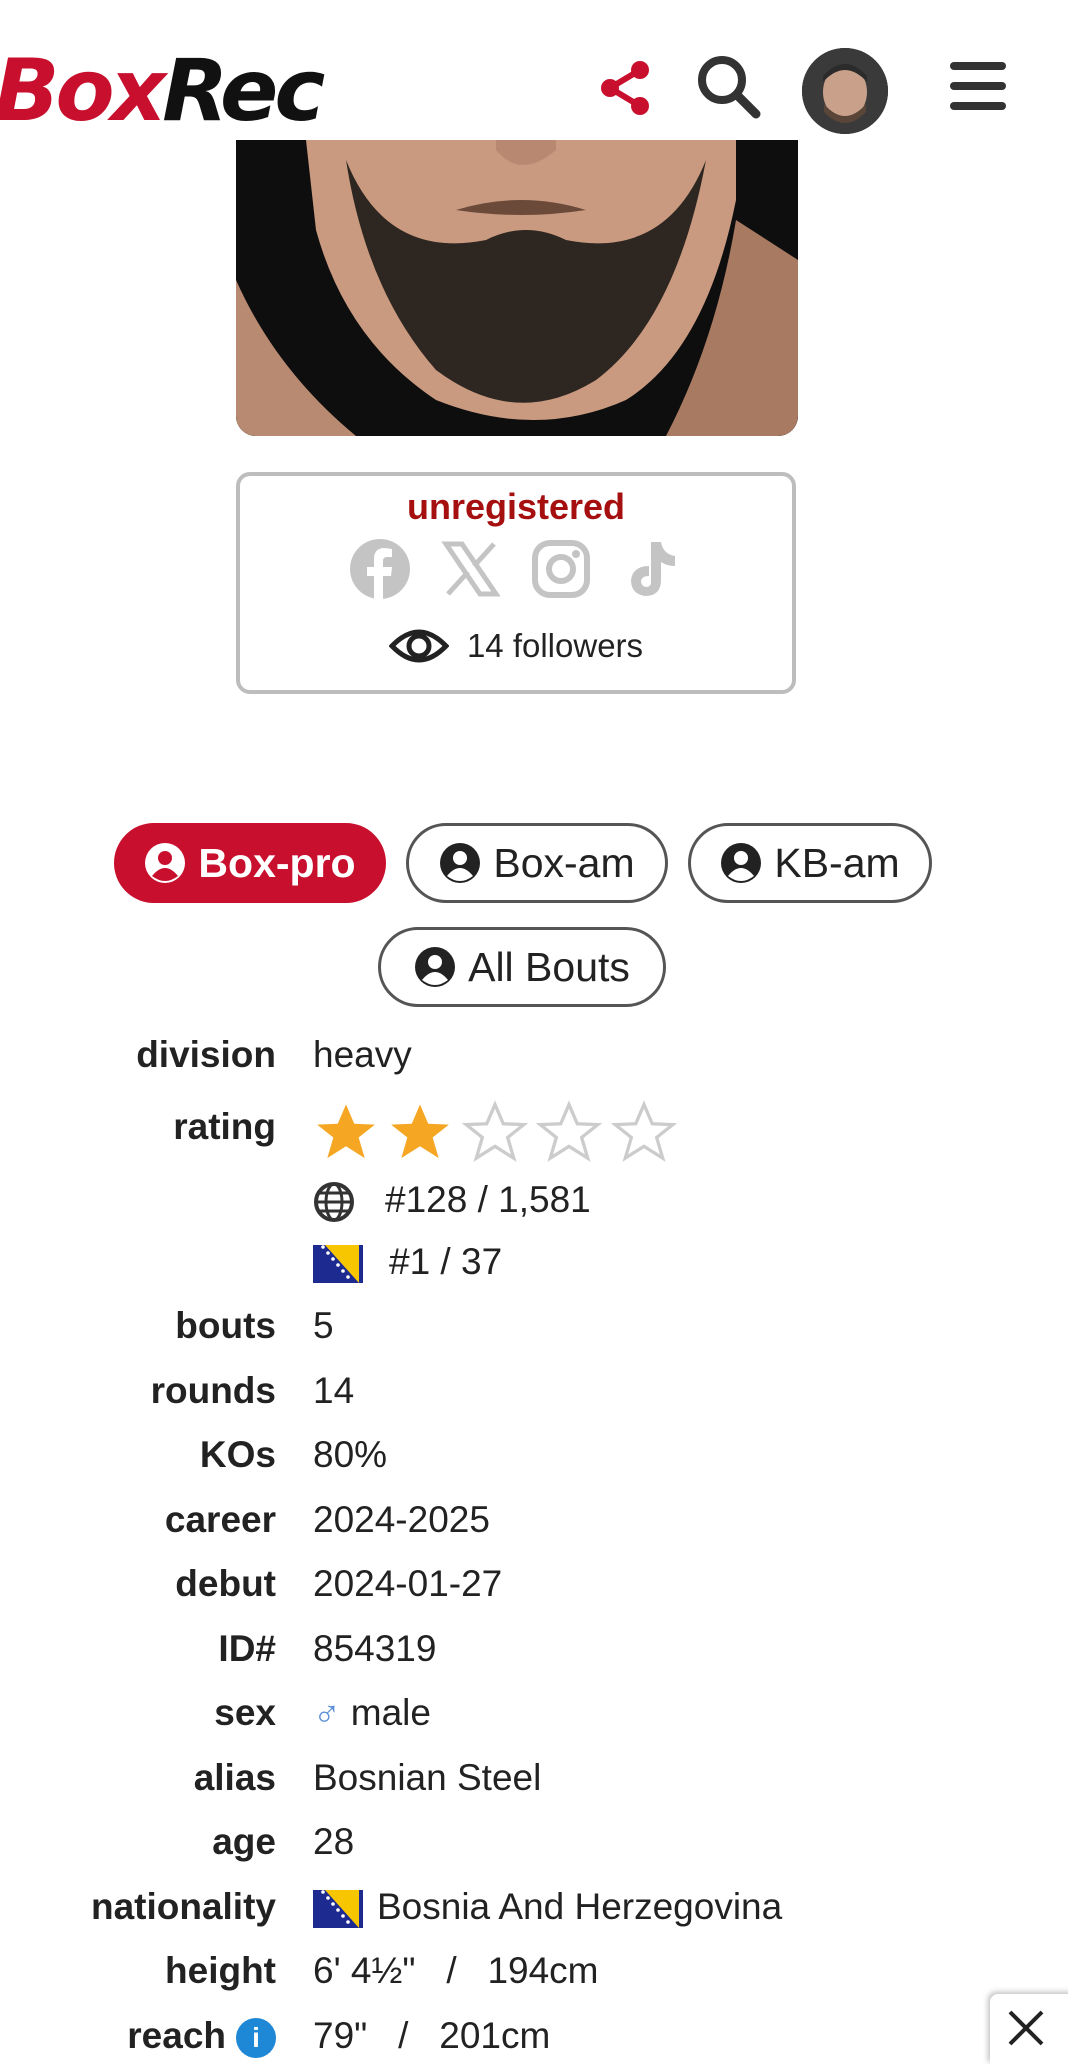 This screenshot has height=2064, width=1068. I want to click on row-alias: alias Bosnian Steel, so click(534, 1778).